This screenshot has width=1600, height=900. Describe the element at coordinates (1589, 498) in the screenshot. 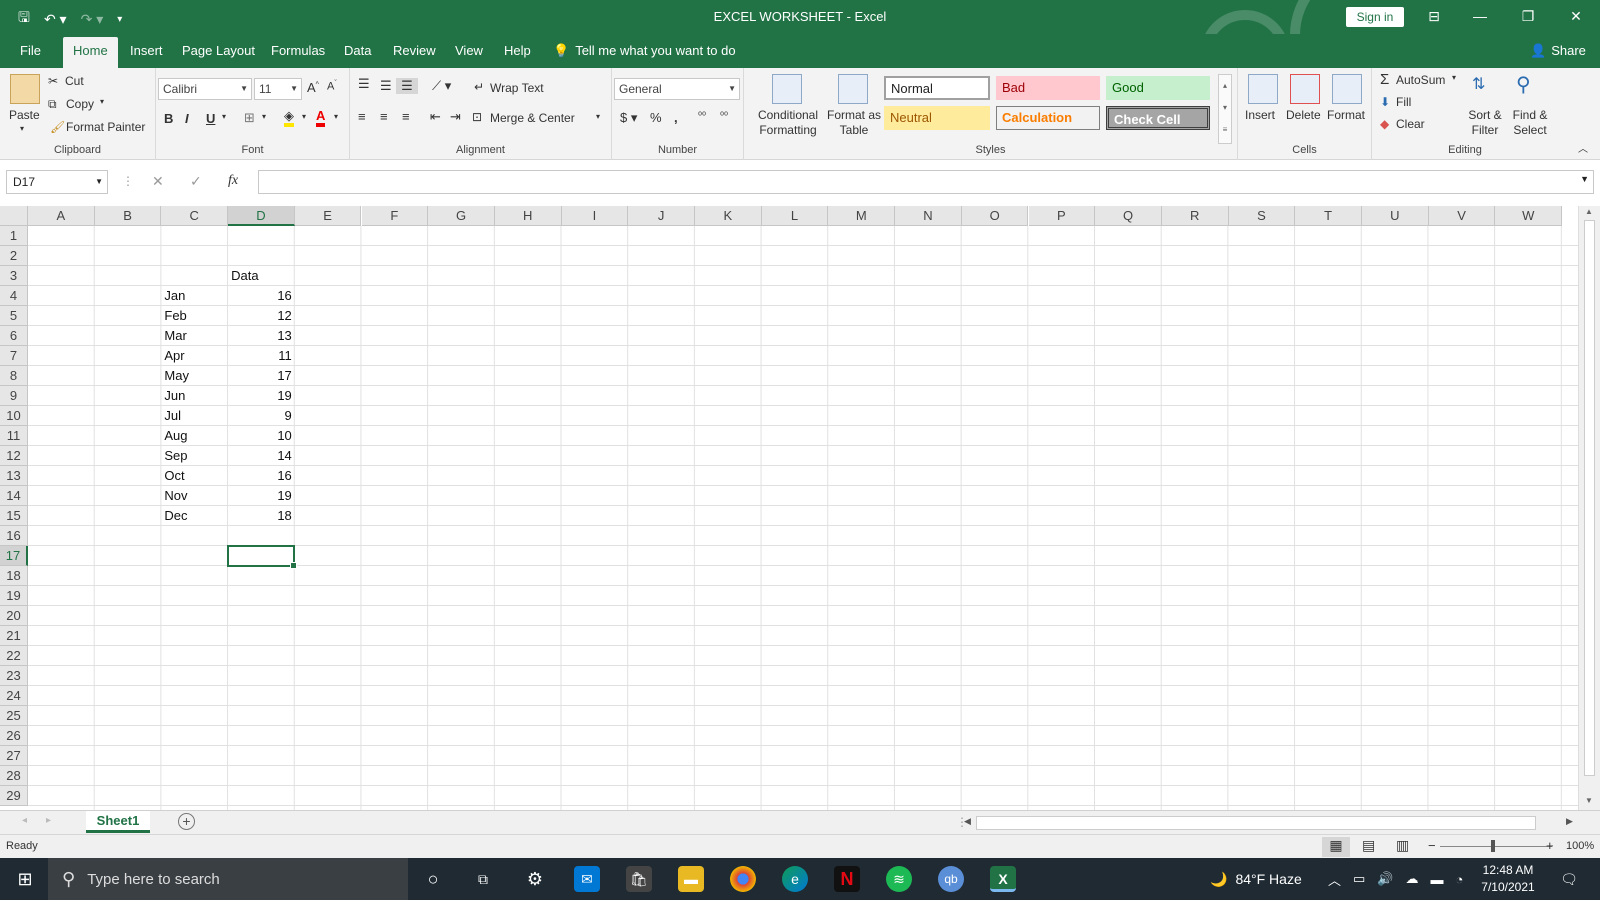

I see `vertical-scroll-thumb` at that location.